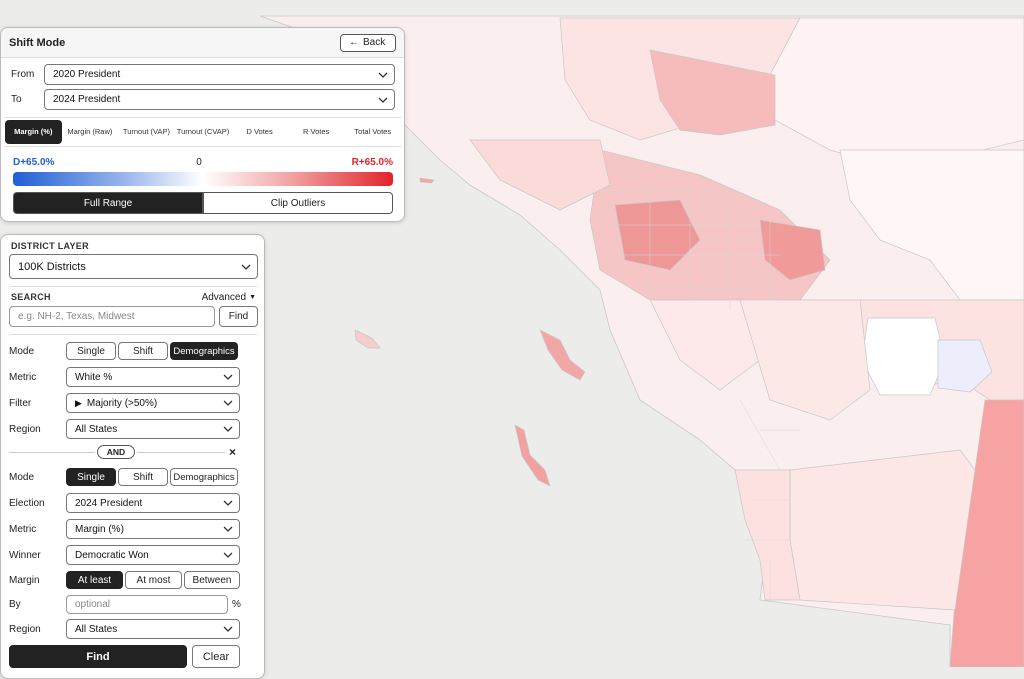 This screenshot has width=1024, height=679. I want to click on tab-margin-raw: Margin (Raw), so click(90, 132).